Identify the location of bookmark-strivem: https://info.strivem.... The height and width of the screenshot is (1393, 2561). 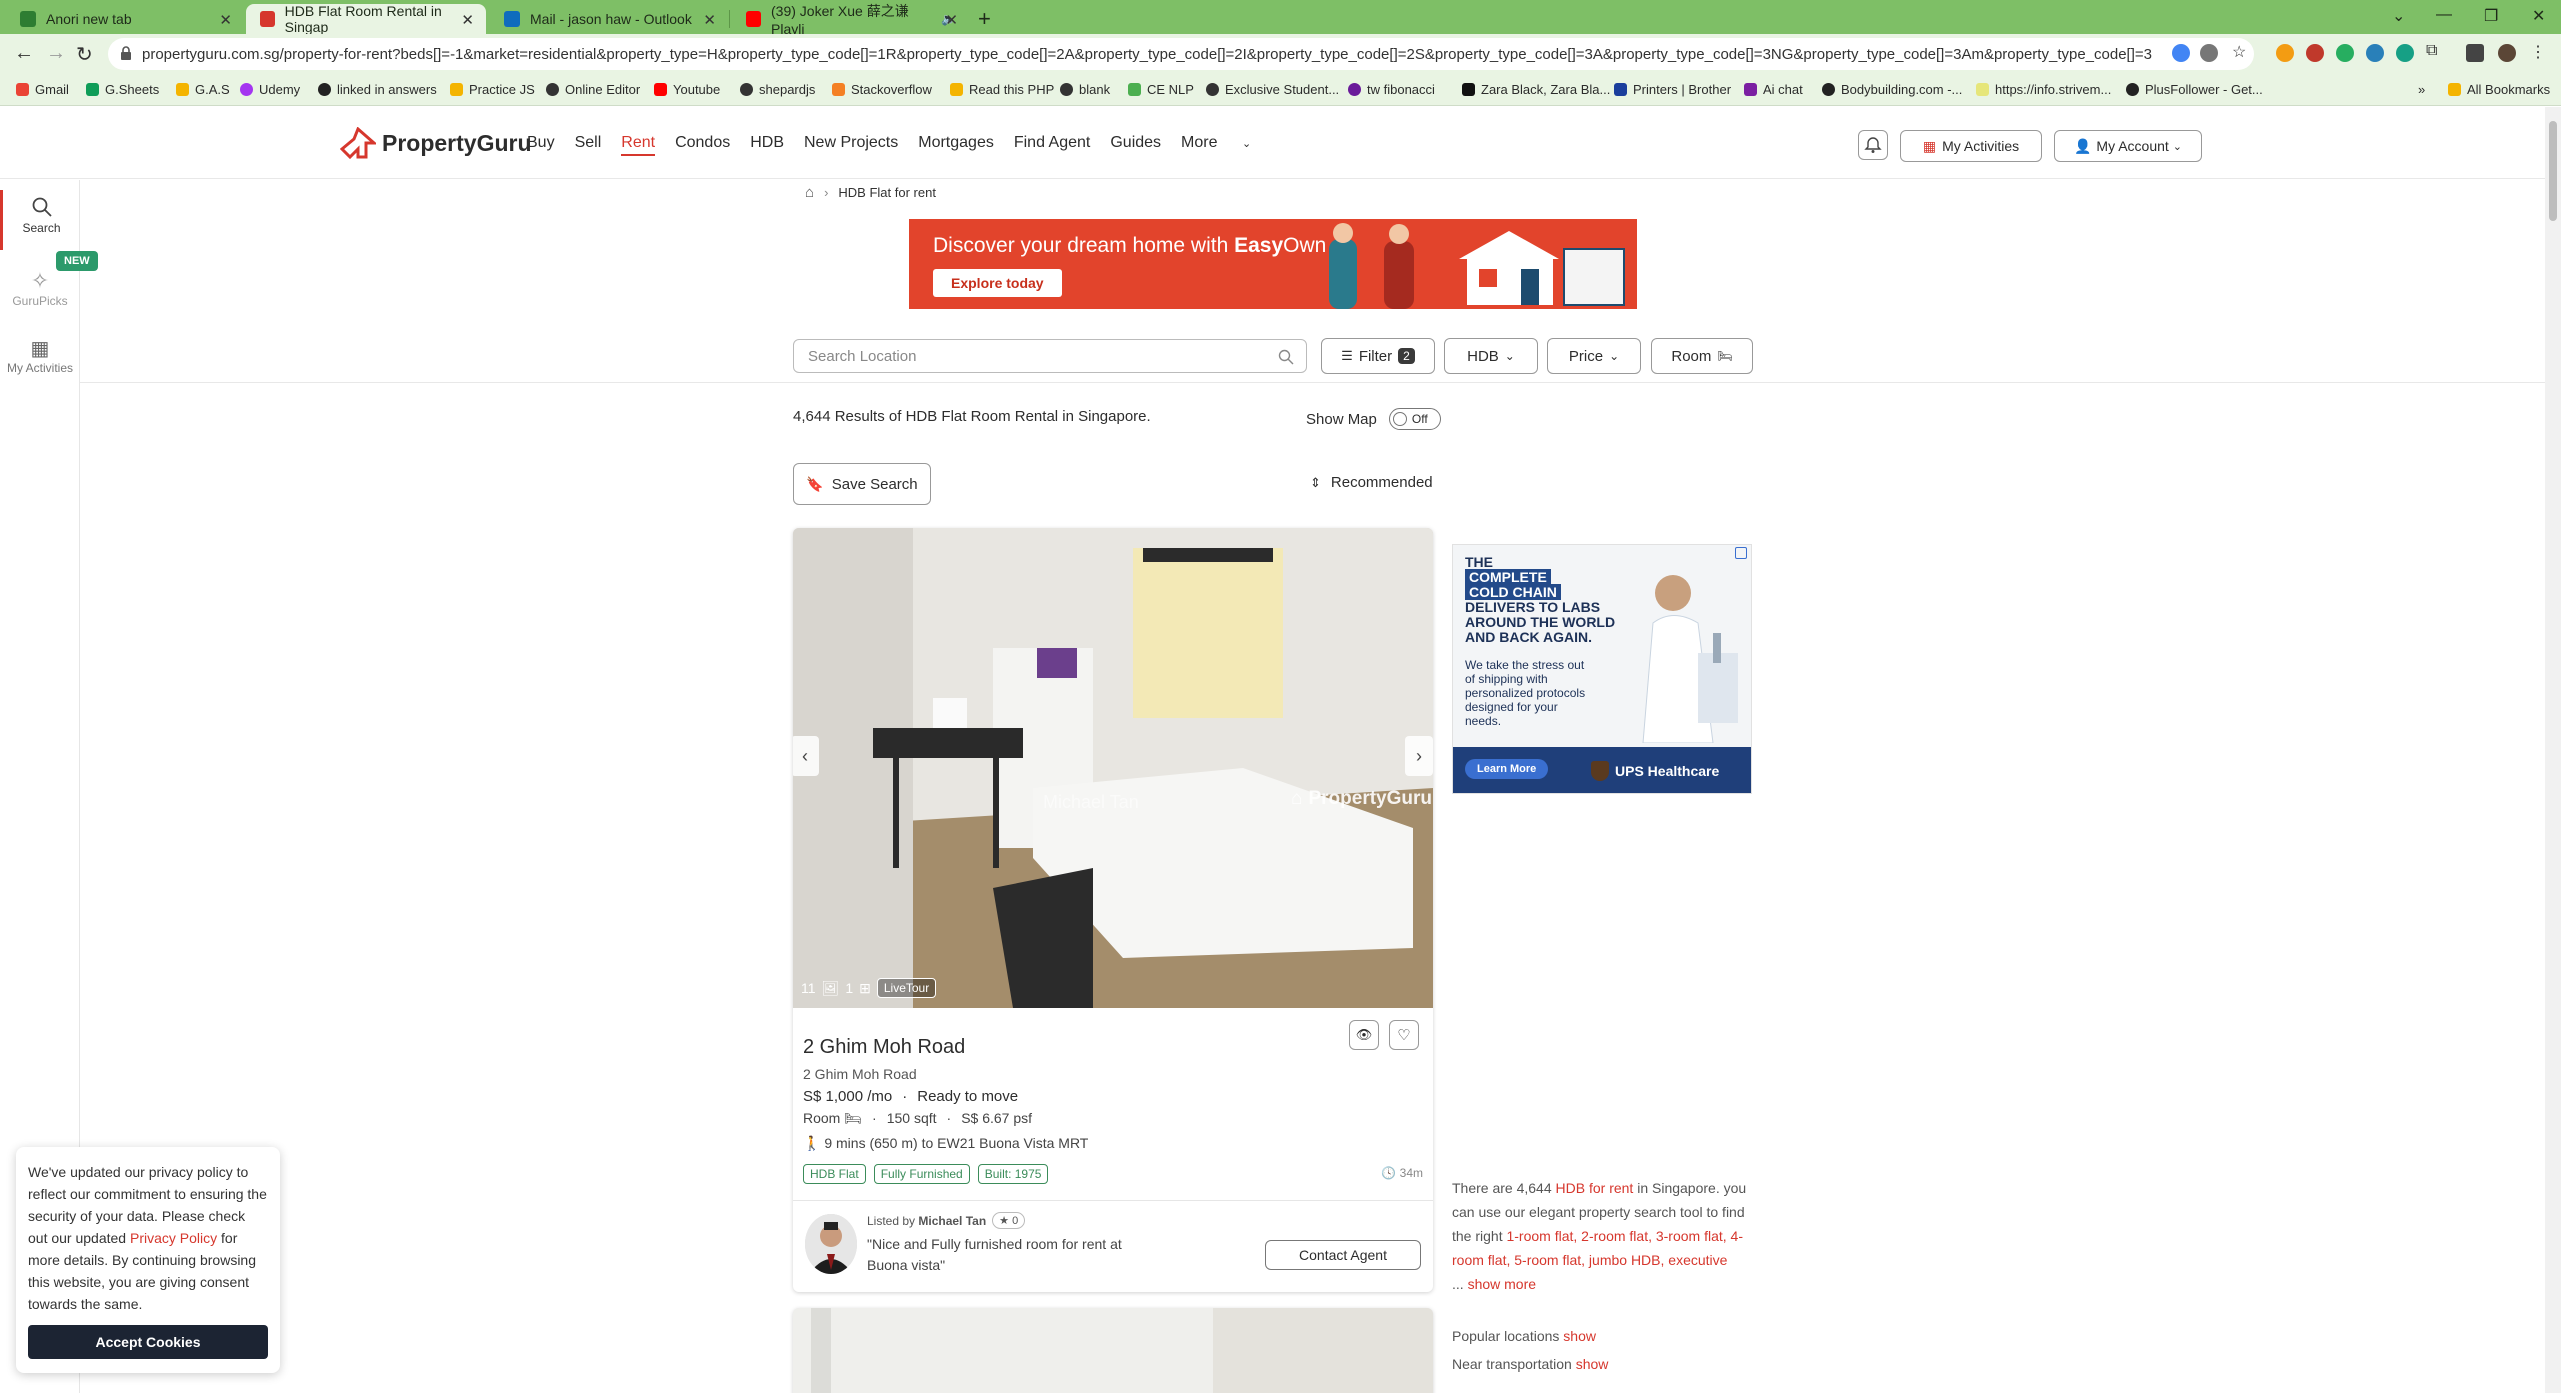
(2043, 89).